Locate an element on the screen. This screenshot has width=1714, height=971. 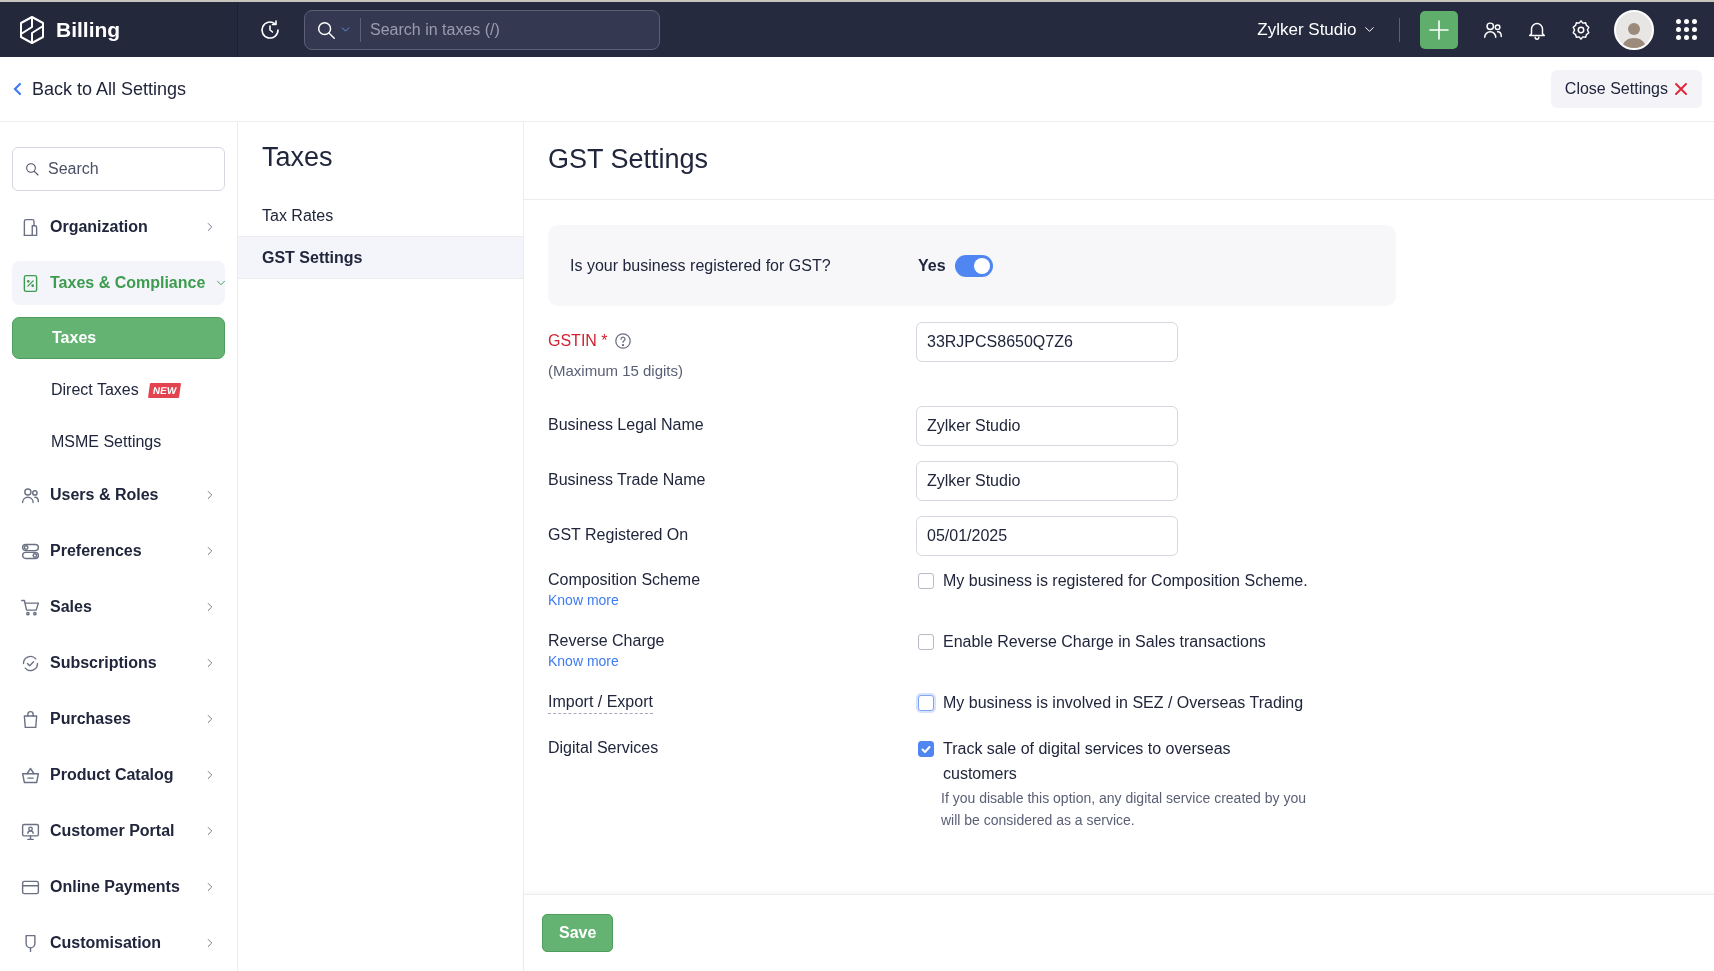
chevron-left-icon is located at coordinates (18, 89).